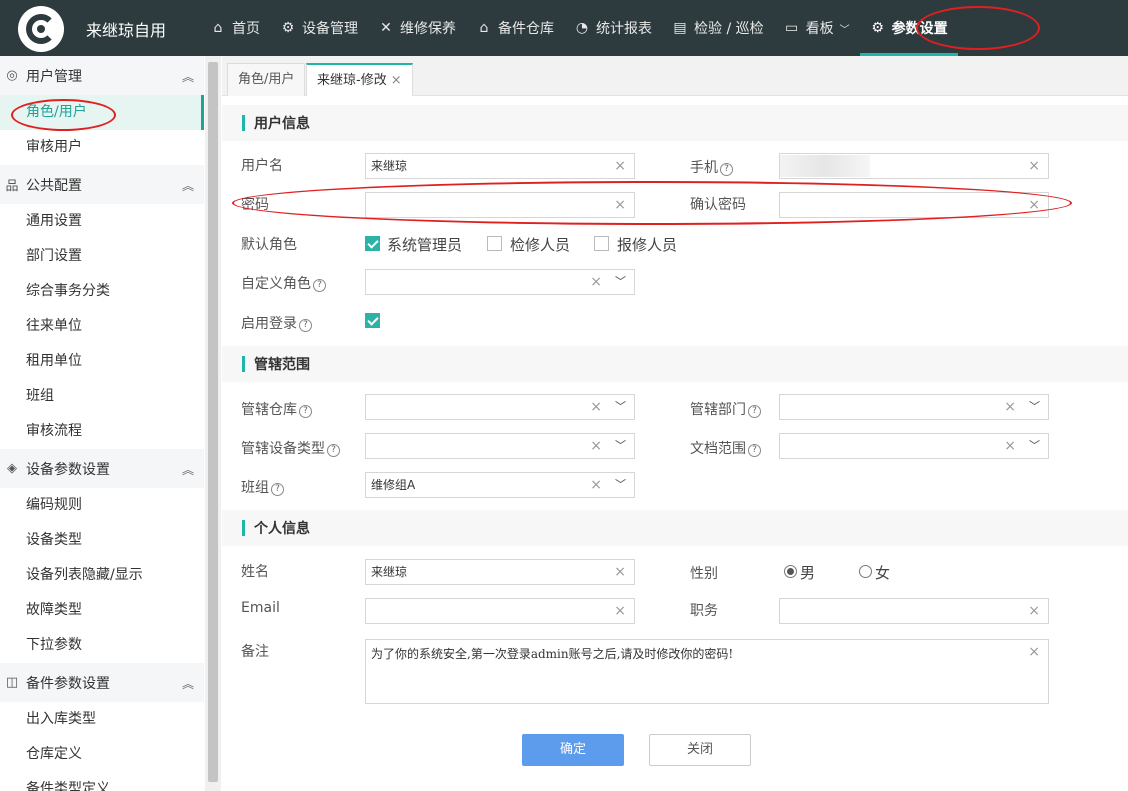 The width and height of the screenshot is (1128, 791). Describe the element at coordinates (725, 448) in the screenshot. I see `document-scope-label: 文档范围?` at that location.